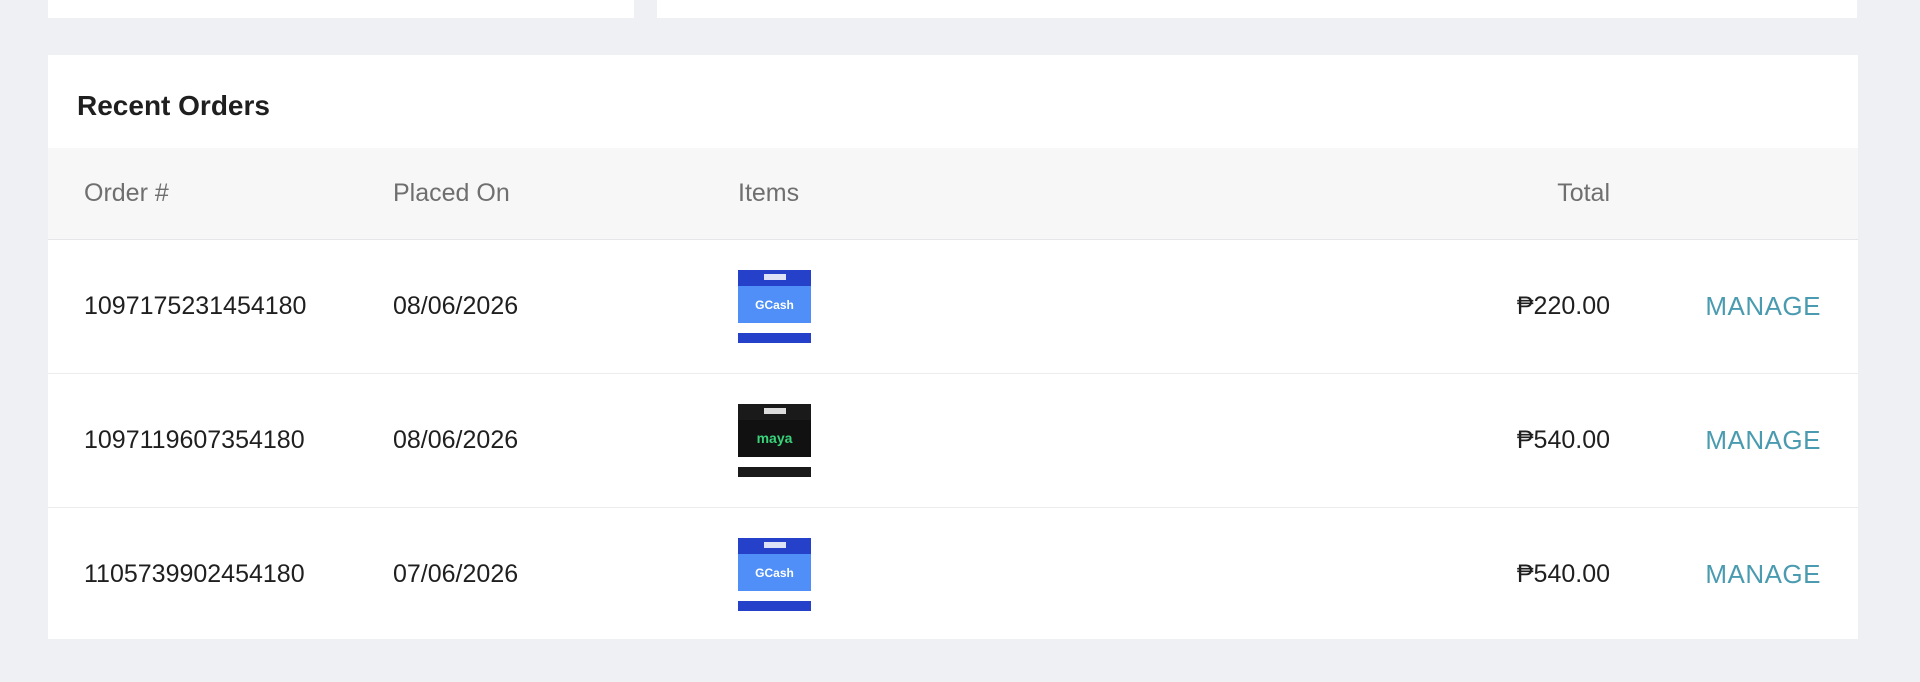 Image resolution: width=1920 pixels, height=682 pixels. I want to click on order-number: 1105739902454180, so click(194, 573).